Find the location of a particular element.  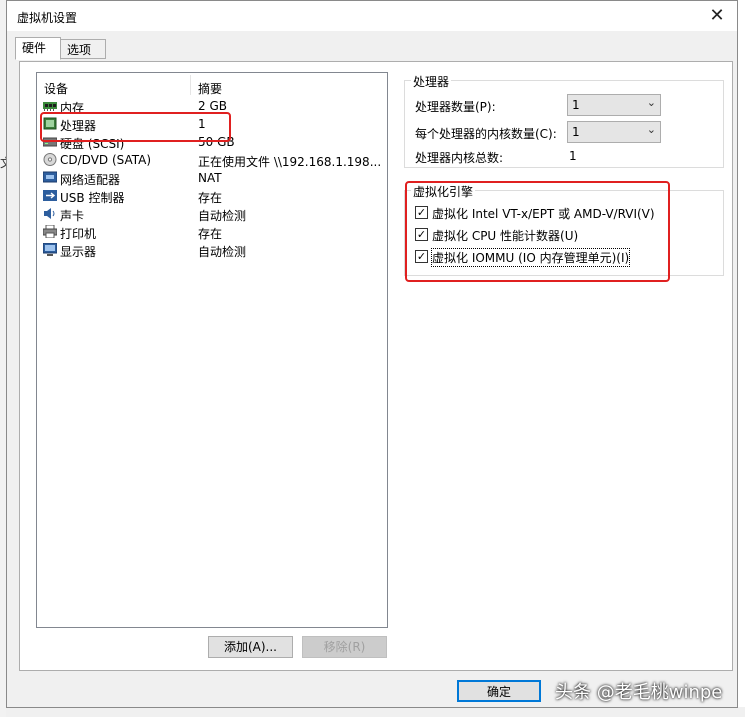

list-item-usb: USB 控制器 存在 is located at coordinates (214, 196).